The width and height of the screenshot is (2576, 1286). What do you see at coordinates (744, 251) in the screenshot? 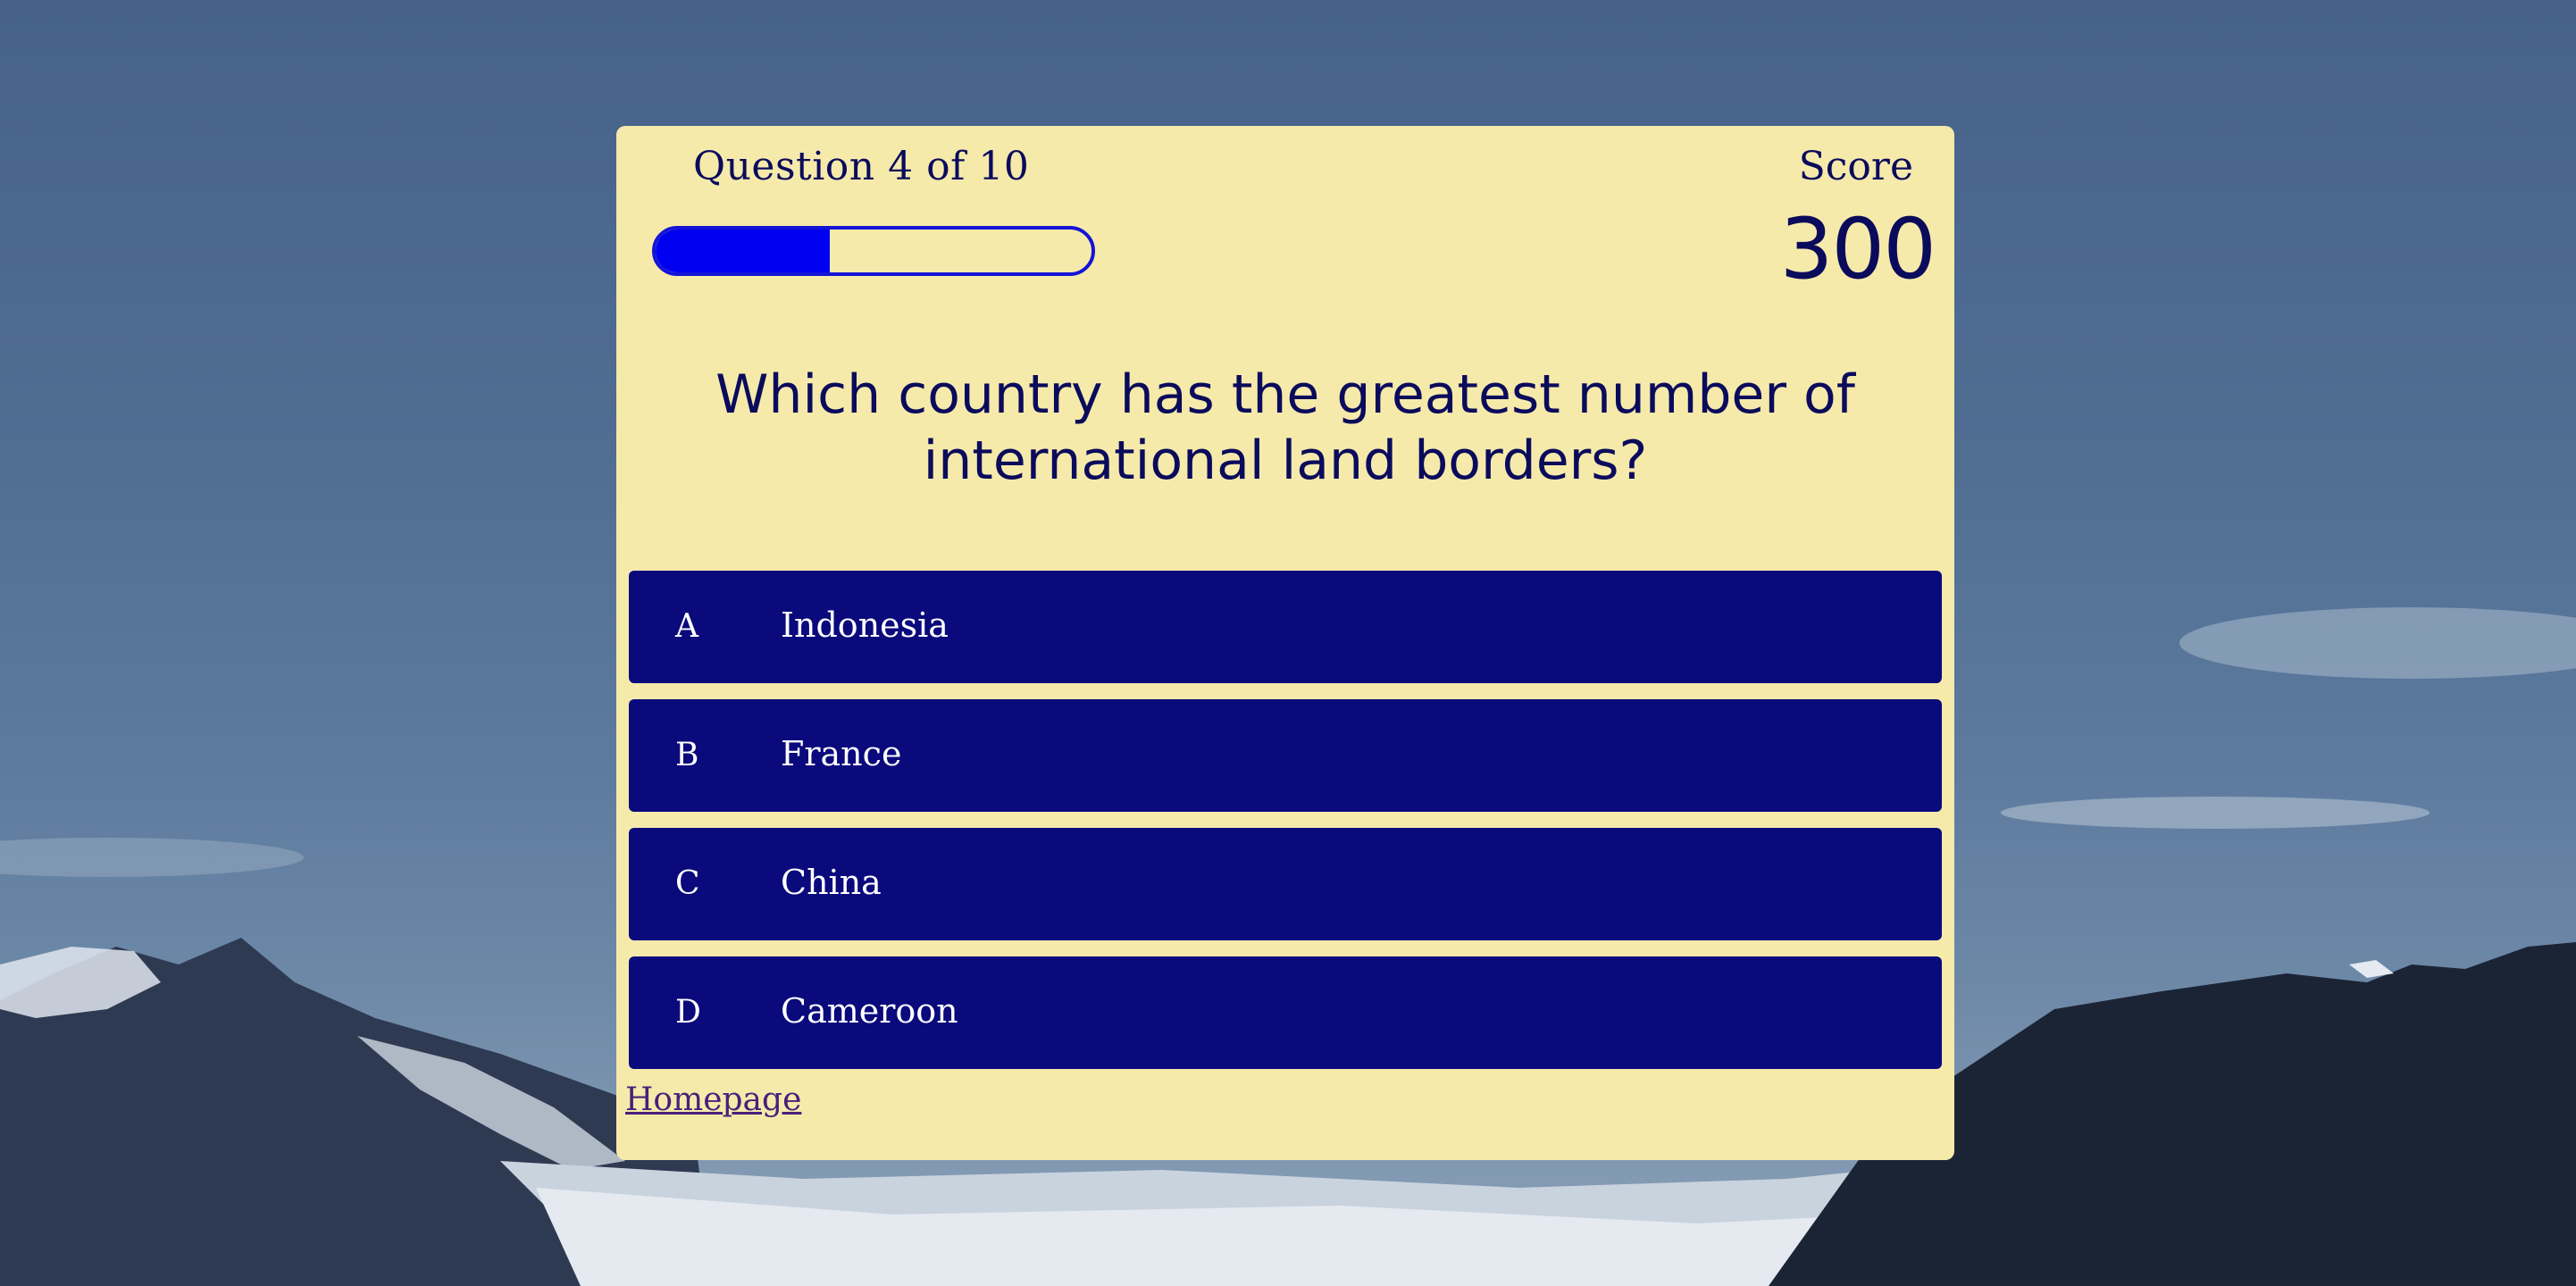
I see `progress-bar-fill` at bounding box center [744, 251].